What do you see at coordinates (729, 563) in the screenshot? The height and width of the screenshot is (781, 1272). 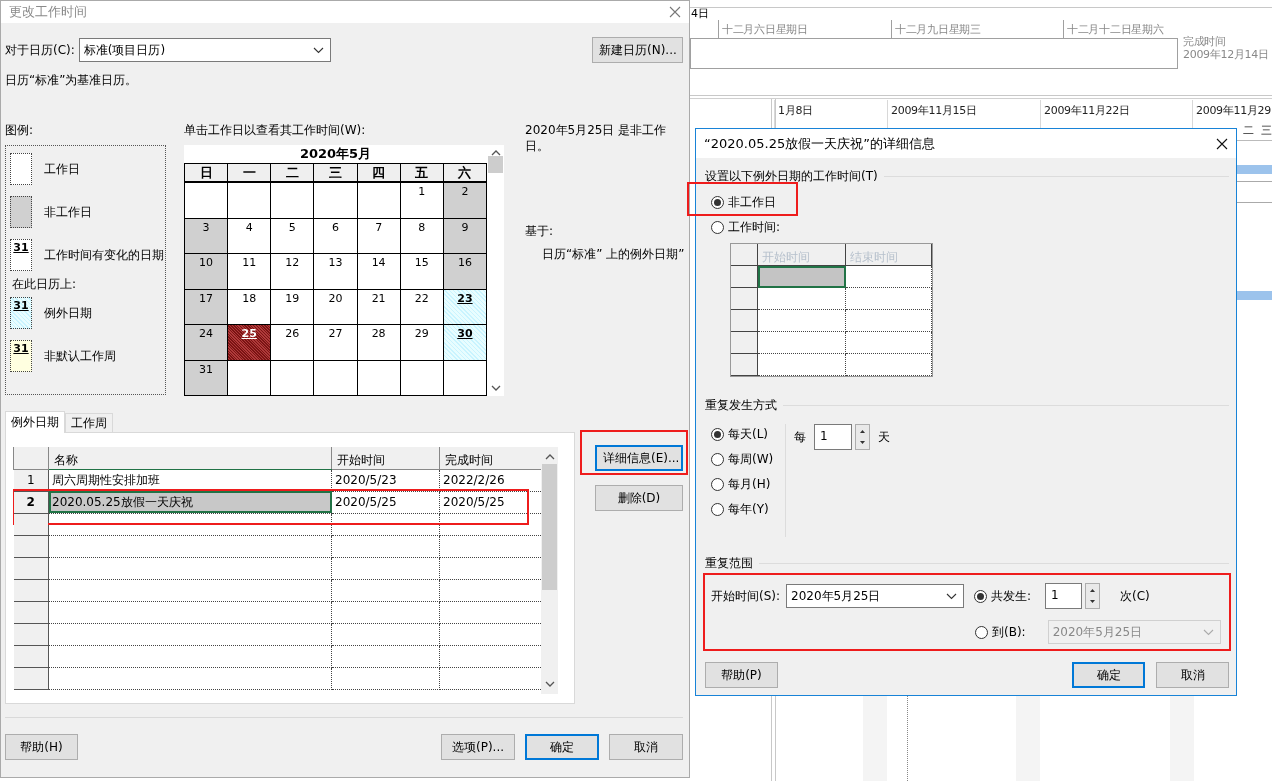 I see `group-label: 重复范围` at bounding box center [729, 563].